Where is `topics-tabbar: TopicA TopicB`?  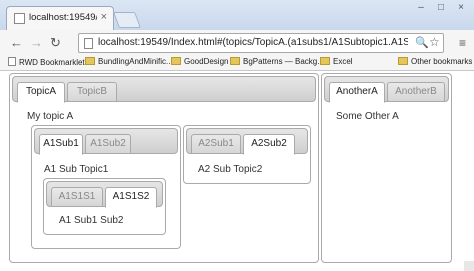
topics-tabbar: TopicA TopicB is located at coordinates (164, 89).